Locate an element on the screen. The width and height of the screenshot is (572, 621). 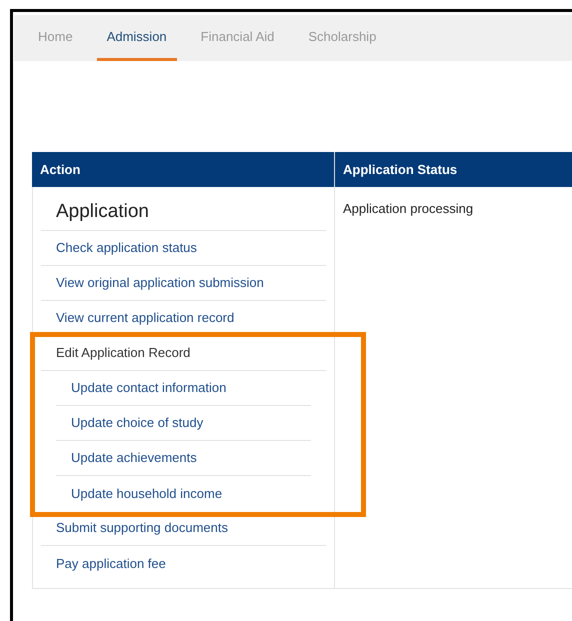
status-text: Application processing is located at coordinates (408, 208).